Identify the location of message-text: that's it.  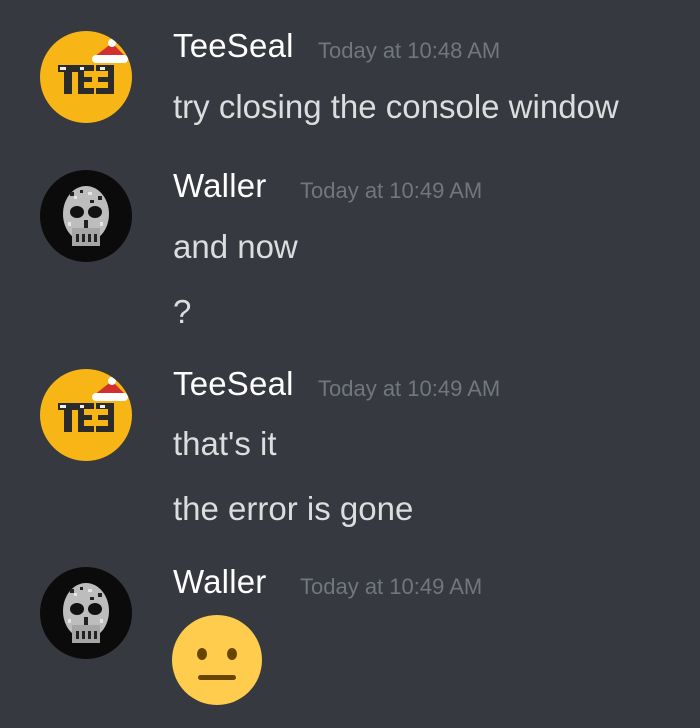
(225, 443).